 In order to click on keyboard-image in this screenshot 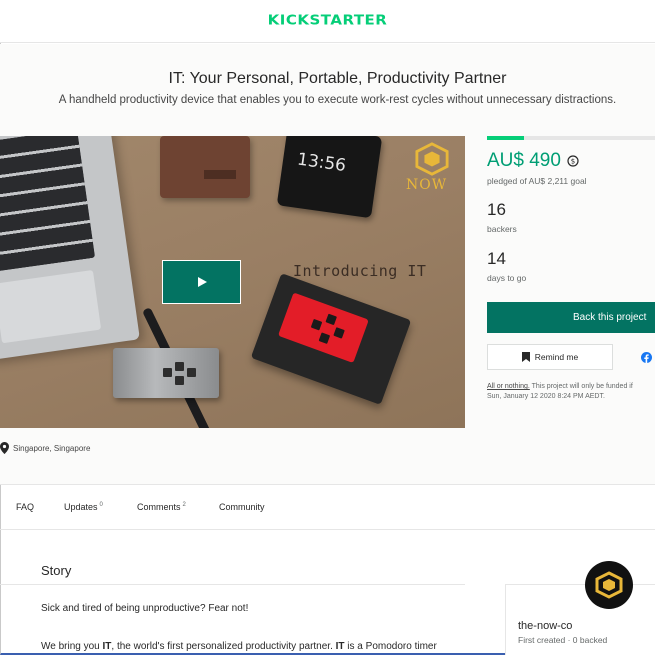, I will do `click(48, 204)`.